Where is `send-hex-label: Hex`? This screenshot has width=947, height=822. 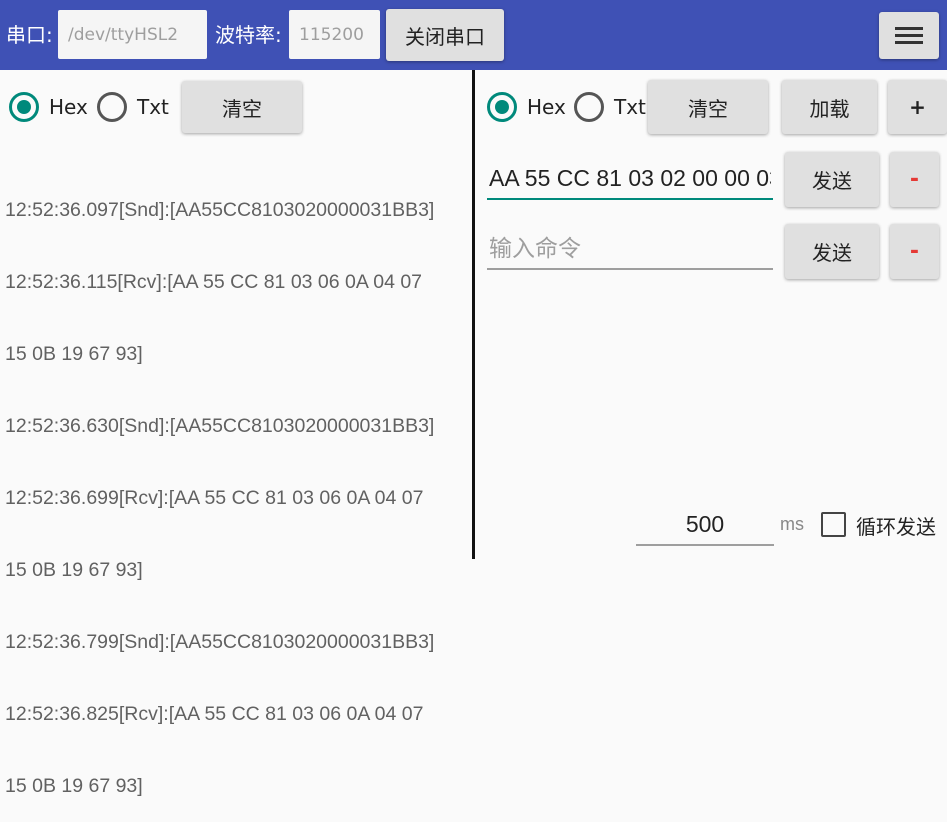
send-hex-label: Hex is located at coordinates (546, 107).